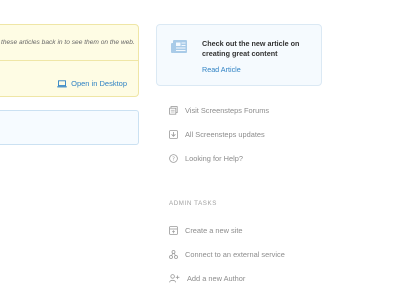 Image resolution: width=400 pixels, height=300 pixels. I want to click on updates-icon, so click(173, 134).